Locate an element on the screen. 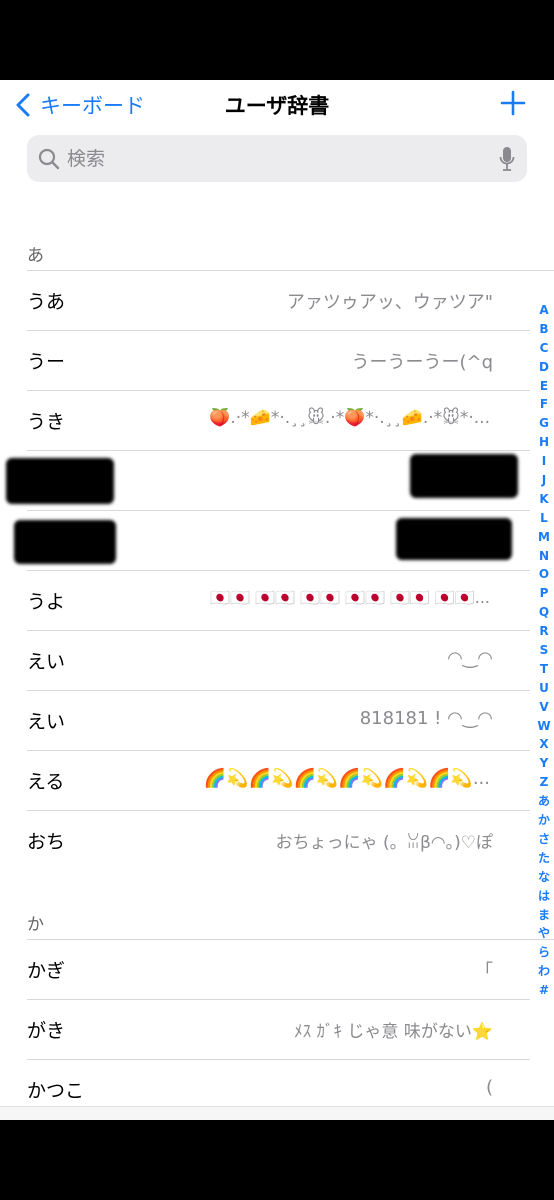 The height and width of the screenshot is (1200, 554). index-letter: P is located at coordinates (544, 593).